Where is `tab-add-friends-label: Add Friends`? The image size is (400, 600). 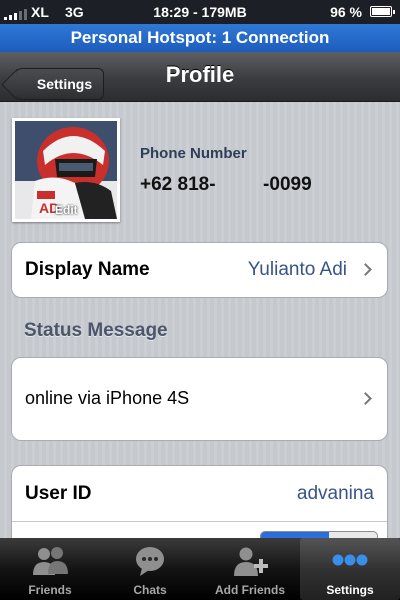
tab-add-friends-label: Add Friends is located at coordinates (249, 590).